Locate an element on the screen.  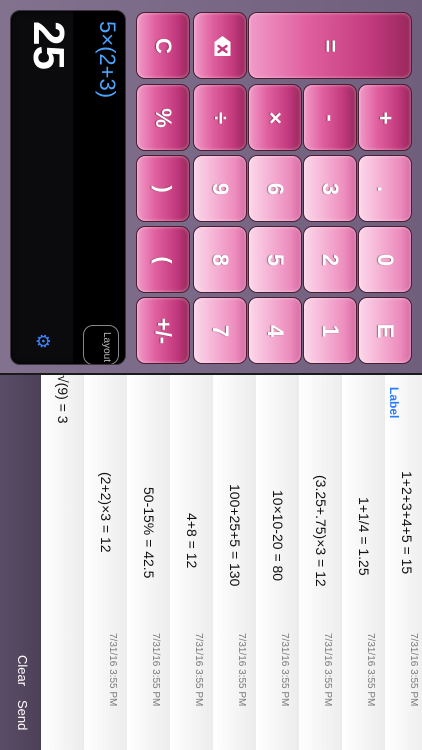
clear-key-label: C is located at coordinates (163, 45).